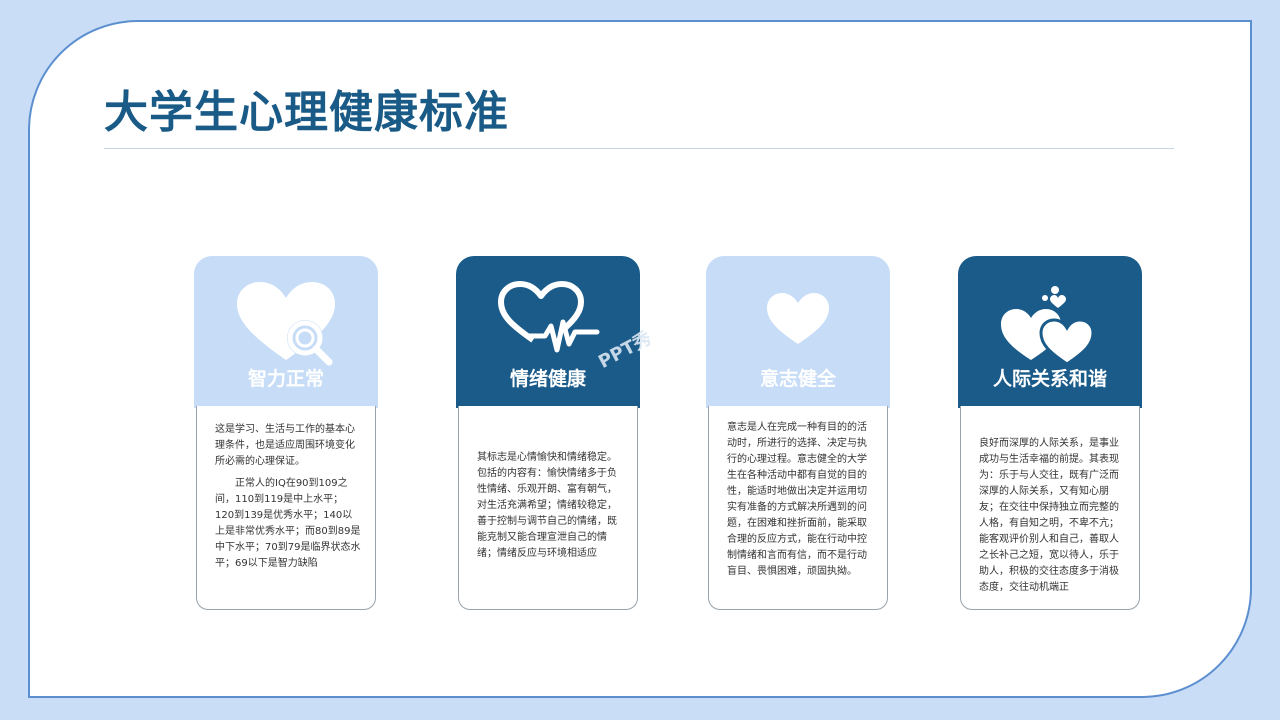  I want to click on card-header: 智力正常, so click(286, 332).